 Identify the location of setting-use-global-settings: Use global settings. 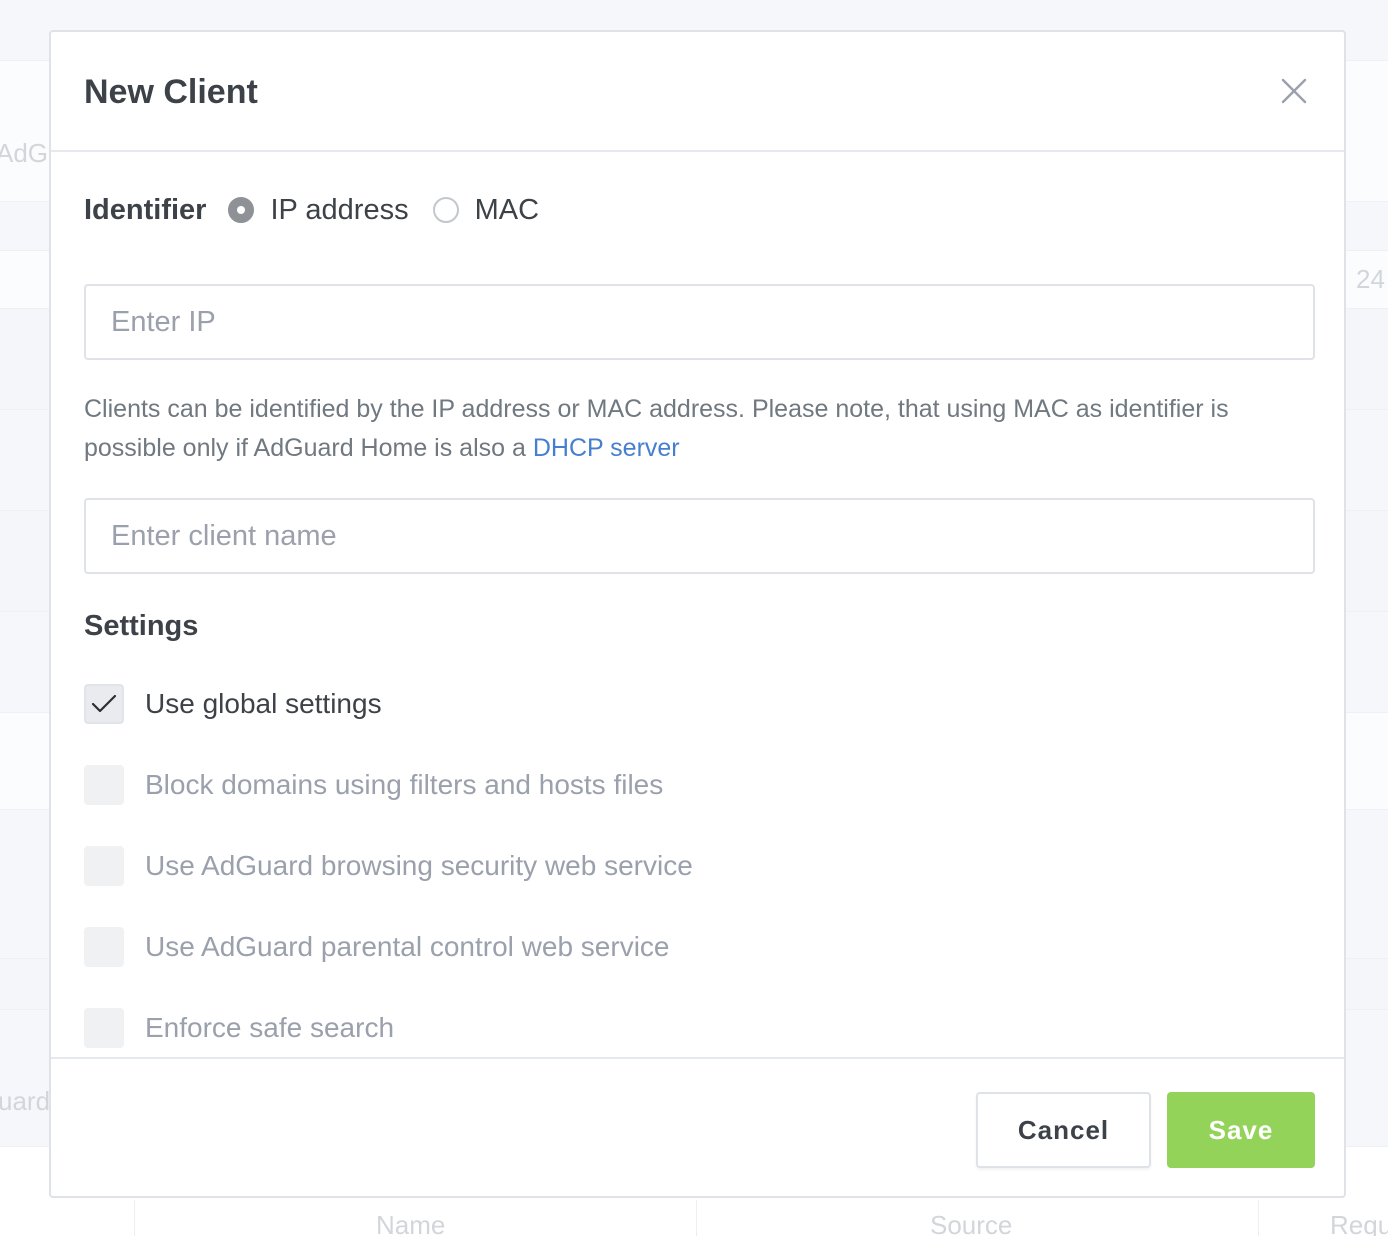
(233, 704).